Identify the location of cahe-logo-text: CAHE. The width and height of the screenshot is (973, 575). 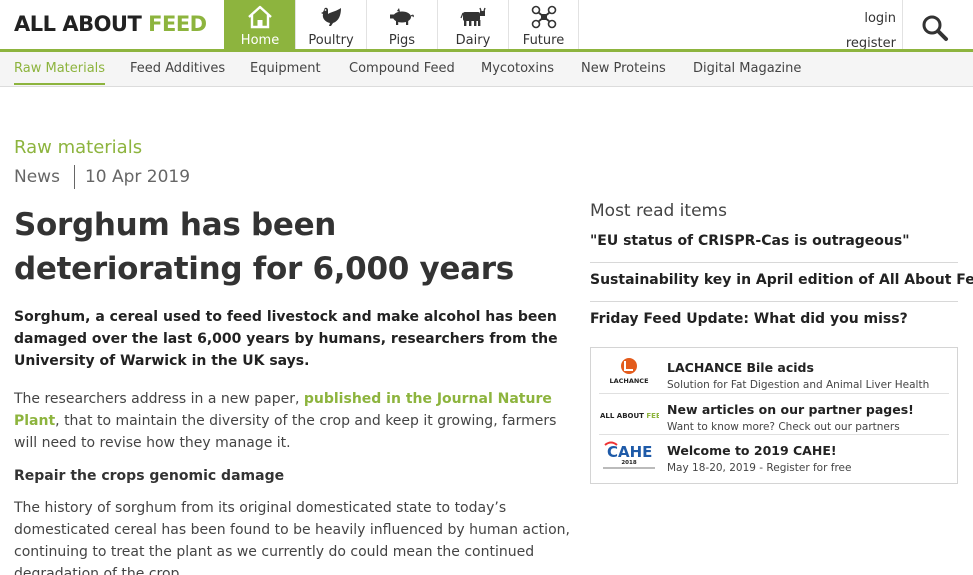
(629, 452).